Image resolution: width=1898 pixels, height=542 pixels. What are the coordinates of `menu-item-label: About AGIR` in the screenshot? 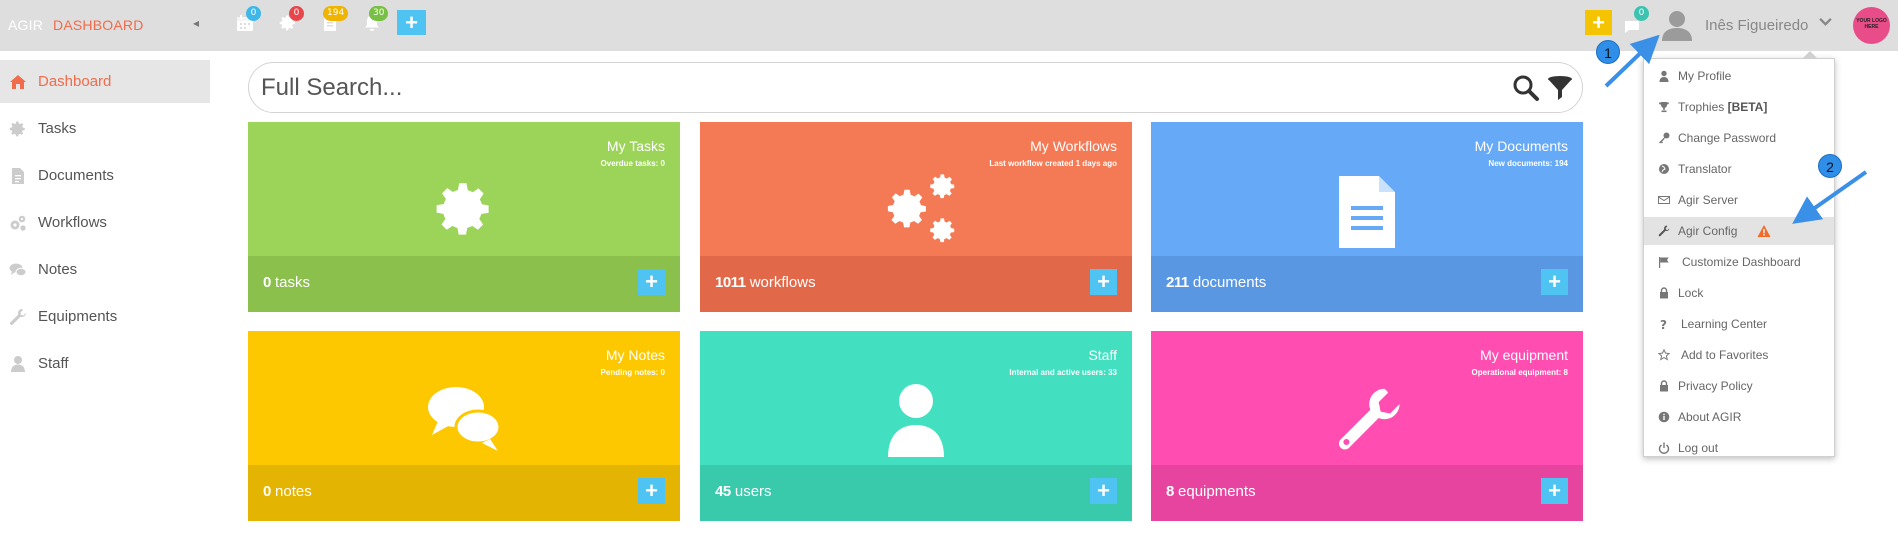 It's located at (1710, 417).